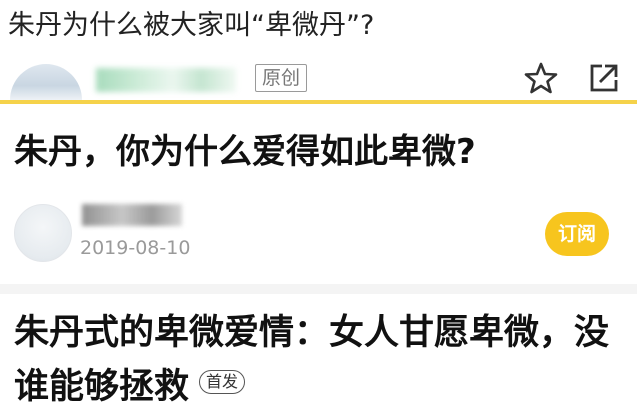  Describe the element at coordinates (318, 102) in the screenshot. I see `header-divider` at that location.